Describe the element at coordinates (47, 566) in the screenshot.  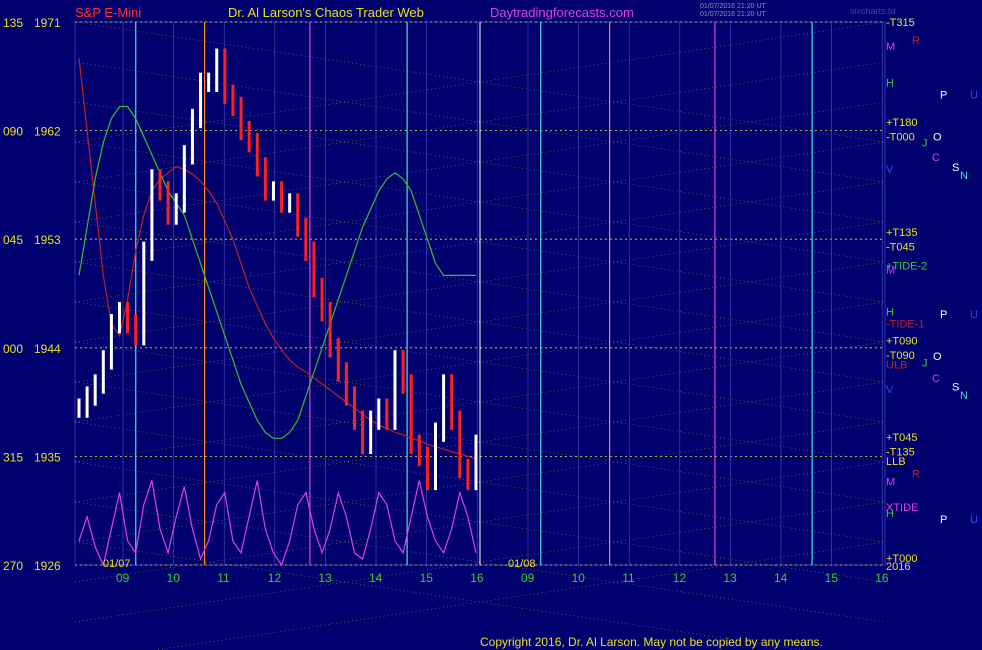
I see `y-label-price: 1926` at that location.